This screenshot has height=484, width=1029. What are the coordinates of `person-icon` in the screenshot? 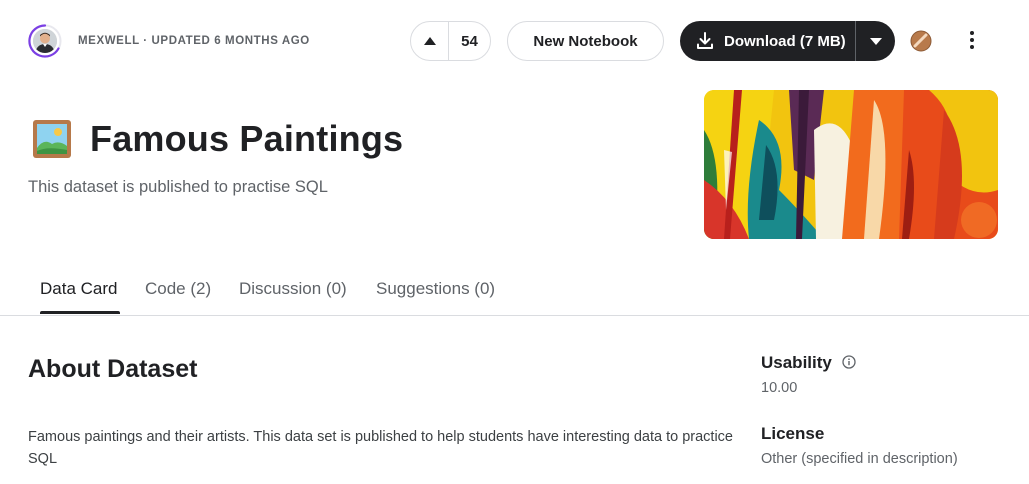 It's located at (45, 41).